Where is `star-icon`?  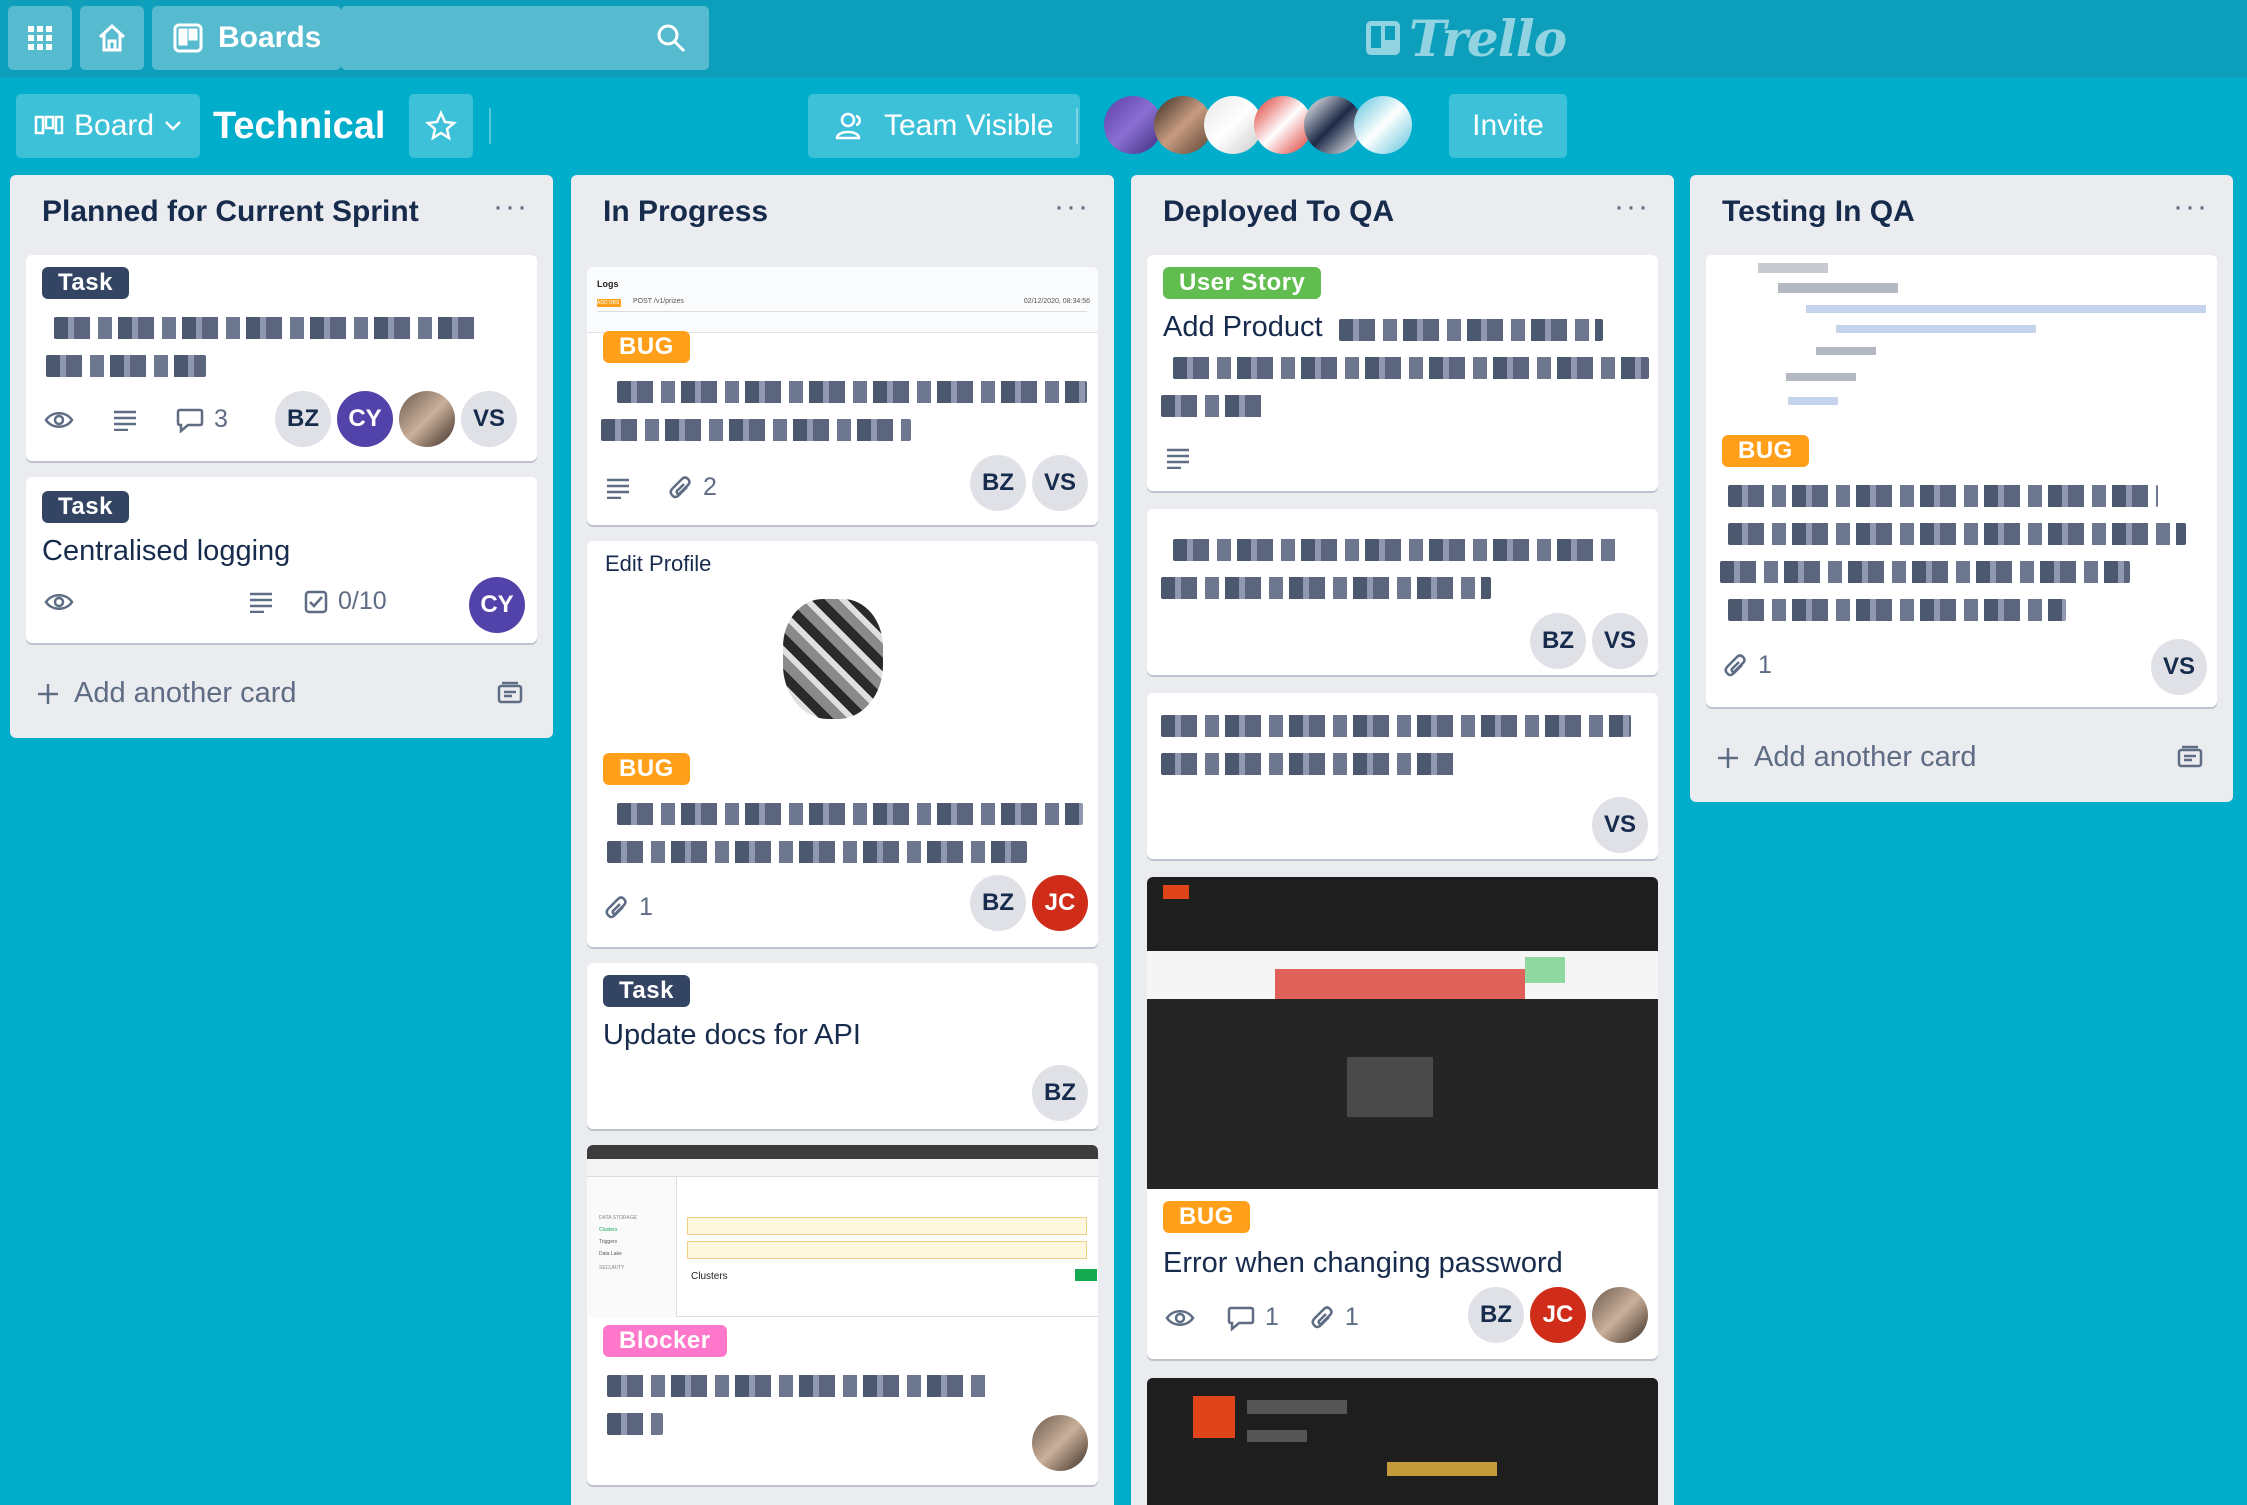
star-icon is located at coordinates (441, 125).